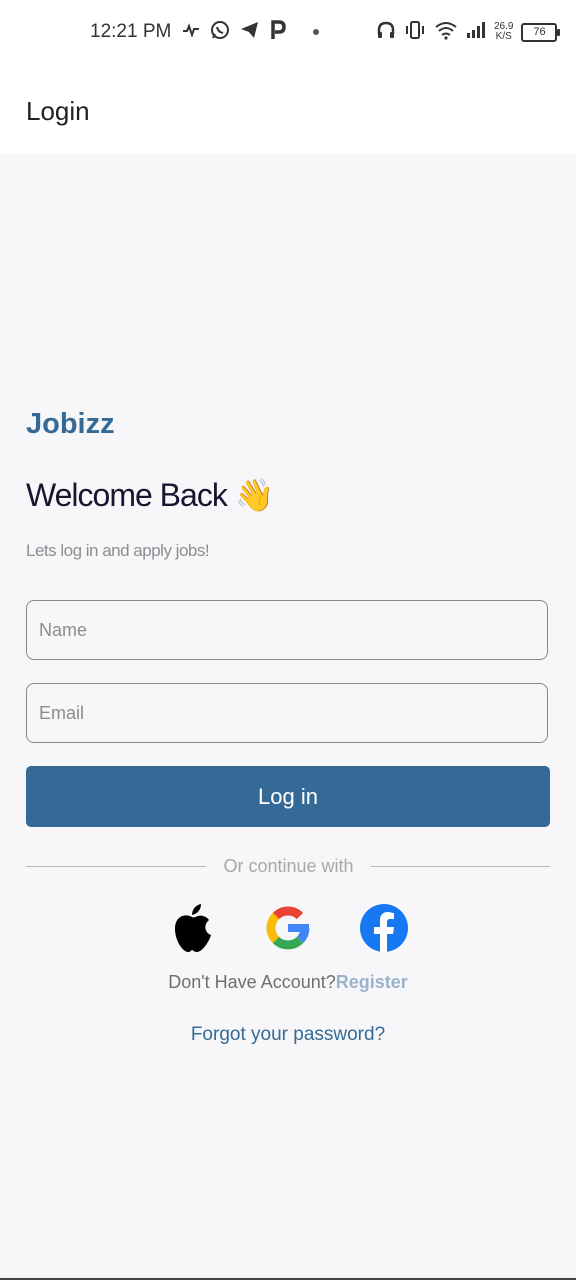  Describe the element at coordinates (541, 32) in the screenshot. I see `battery-indicator: 76` at that location.